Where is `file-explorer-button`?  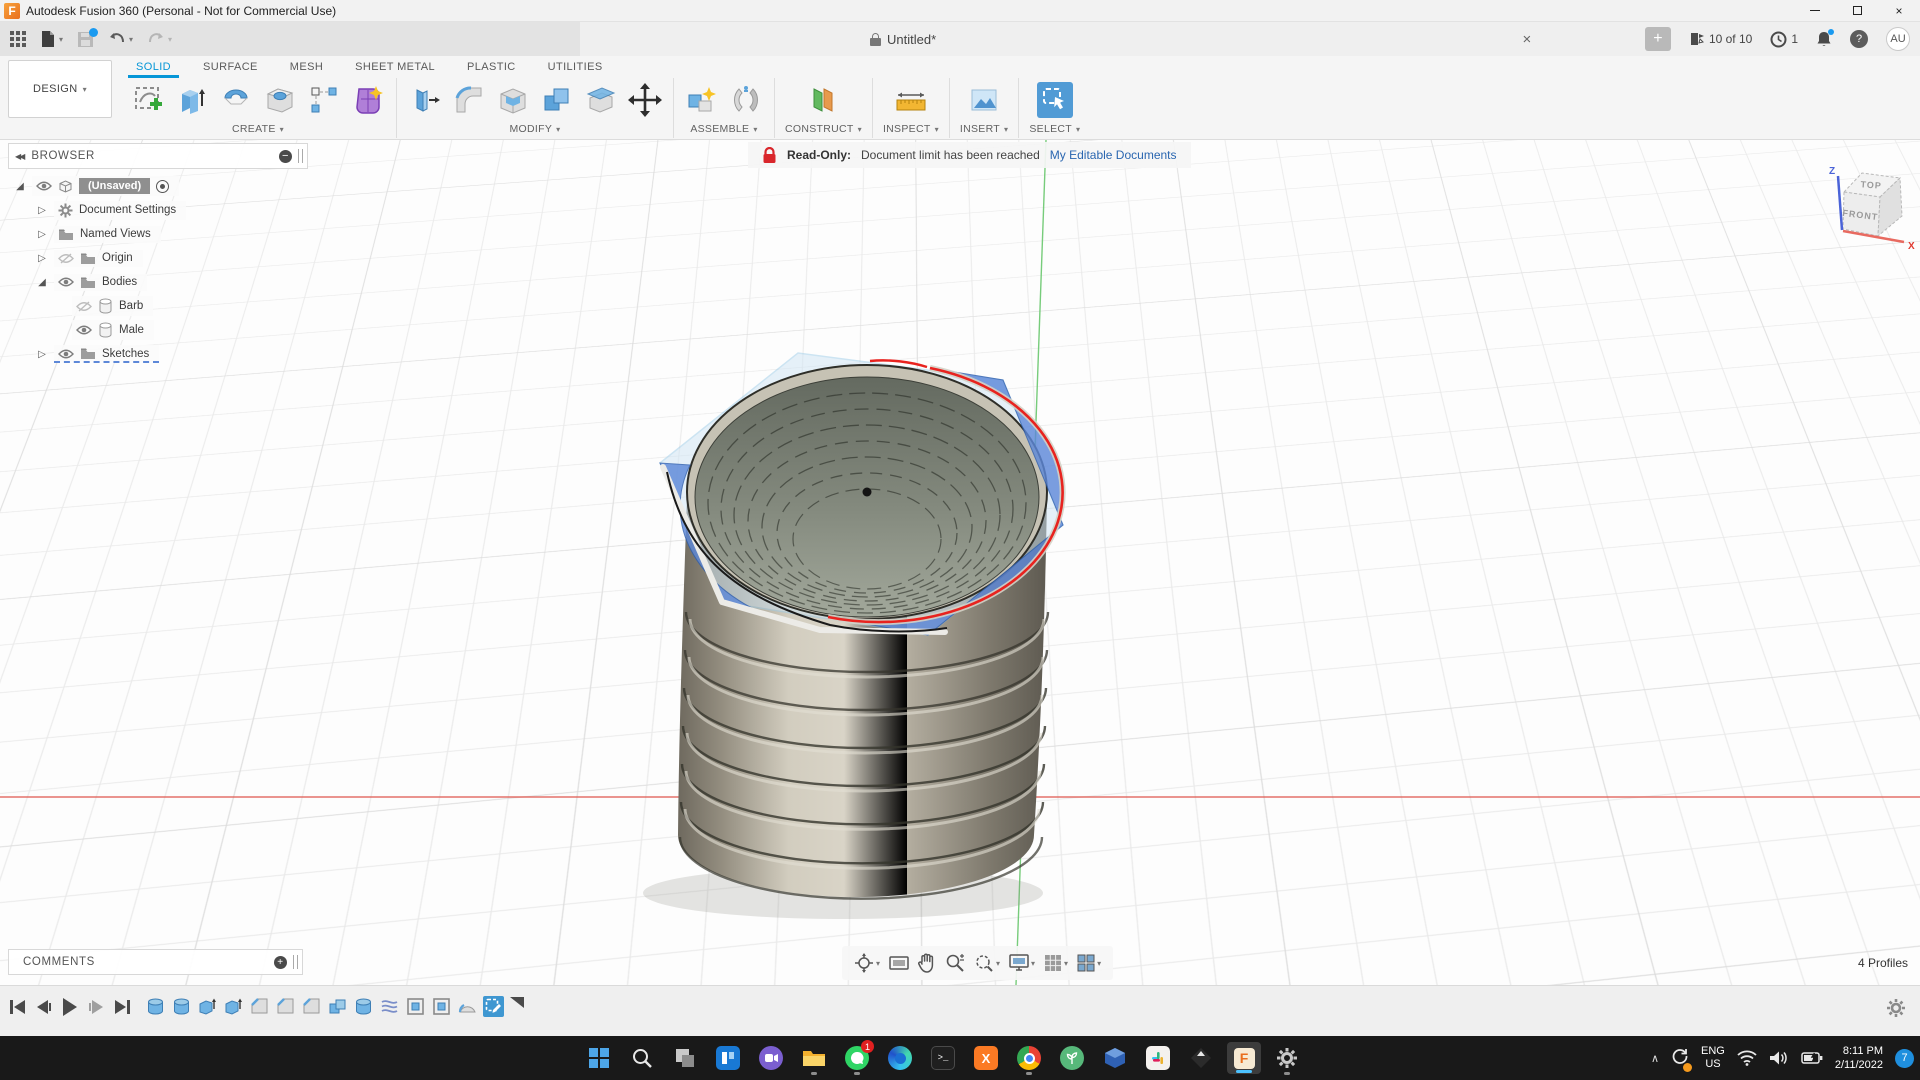 file-explorer-button is located at coordinates (814, 1058).